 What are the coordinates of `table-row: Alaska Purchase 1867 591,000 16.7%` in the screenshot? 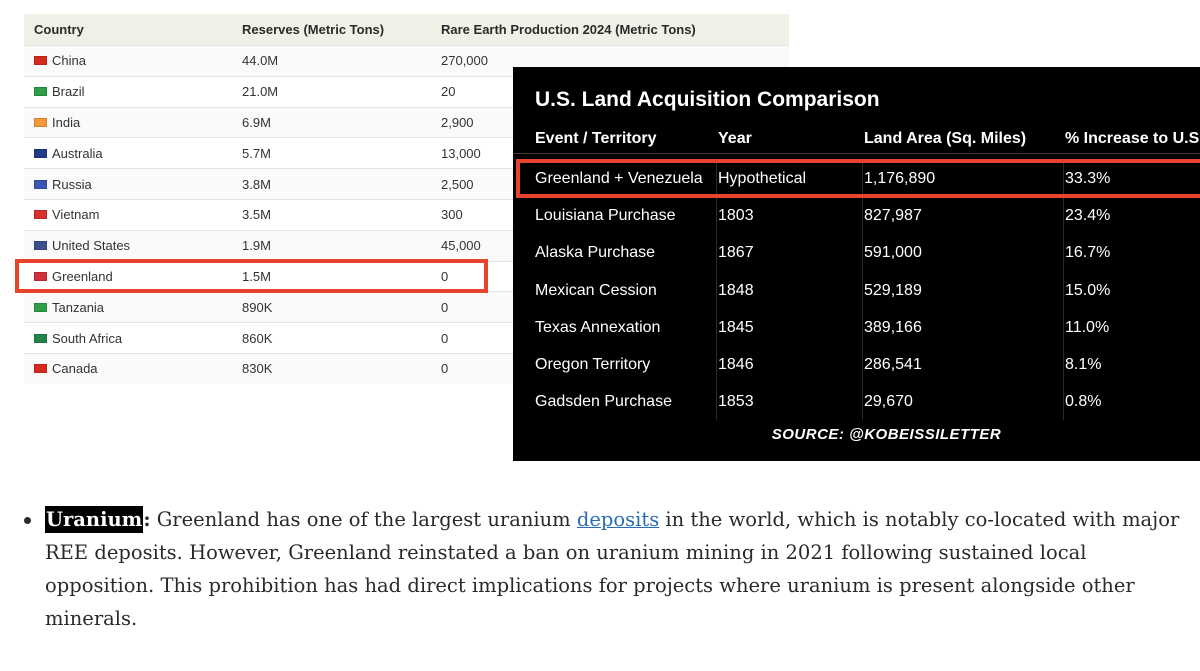 It's located at (856, 253).